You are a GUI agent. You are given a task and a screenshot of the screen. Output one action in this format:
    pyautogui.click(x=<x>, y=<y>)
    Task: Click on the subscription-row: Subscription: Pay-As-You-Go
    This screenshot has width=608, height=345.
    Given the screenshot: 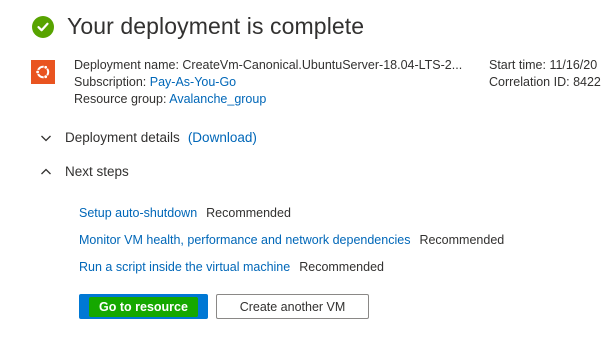 What is the action you would take?
    pyautogui.click(x=268, y=82)
    